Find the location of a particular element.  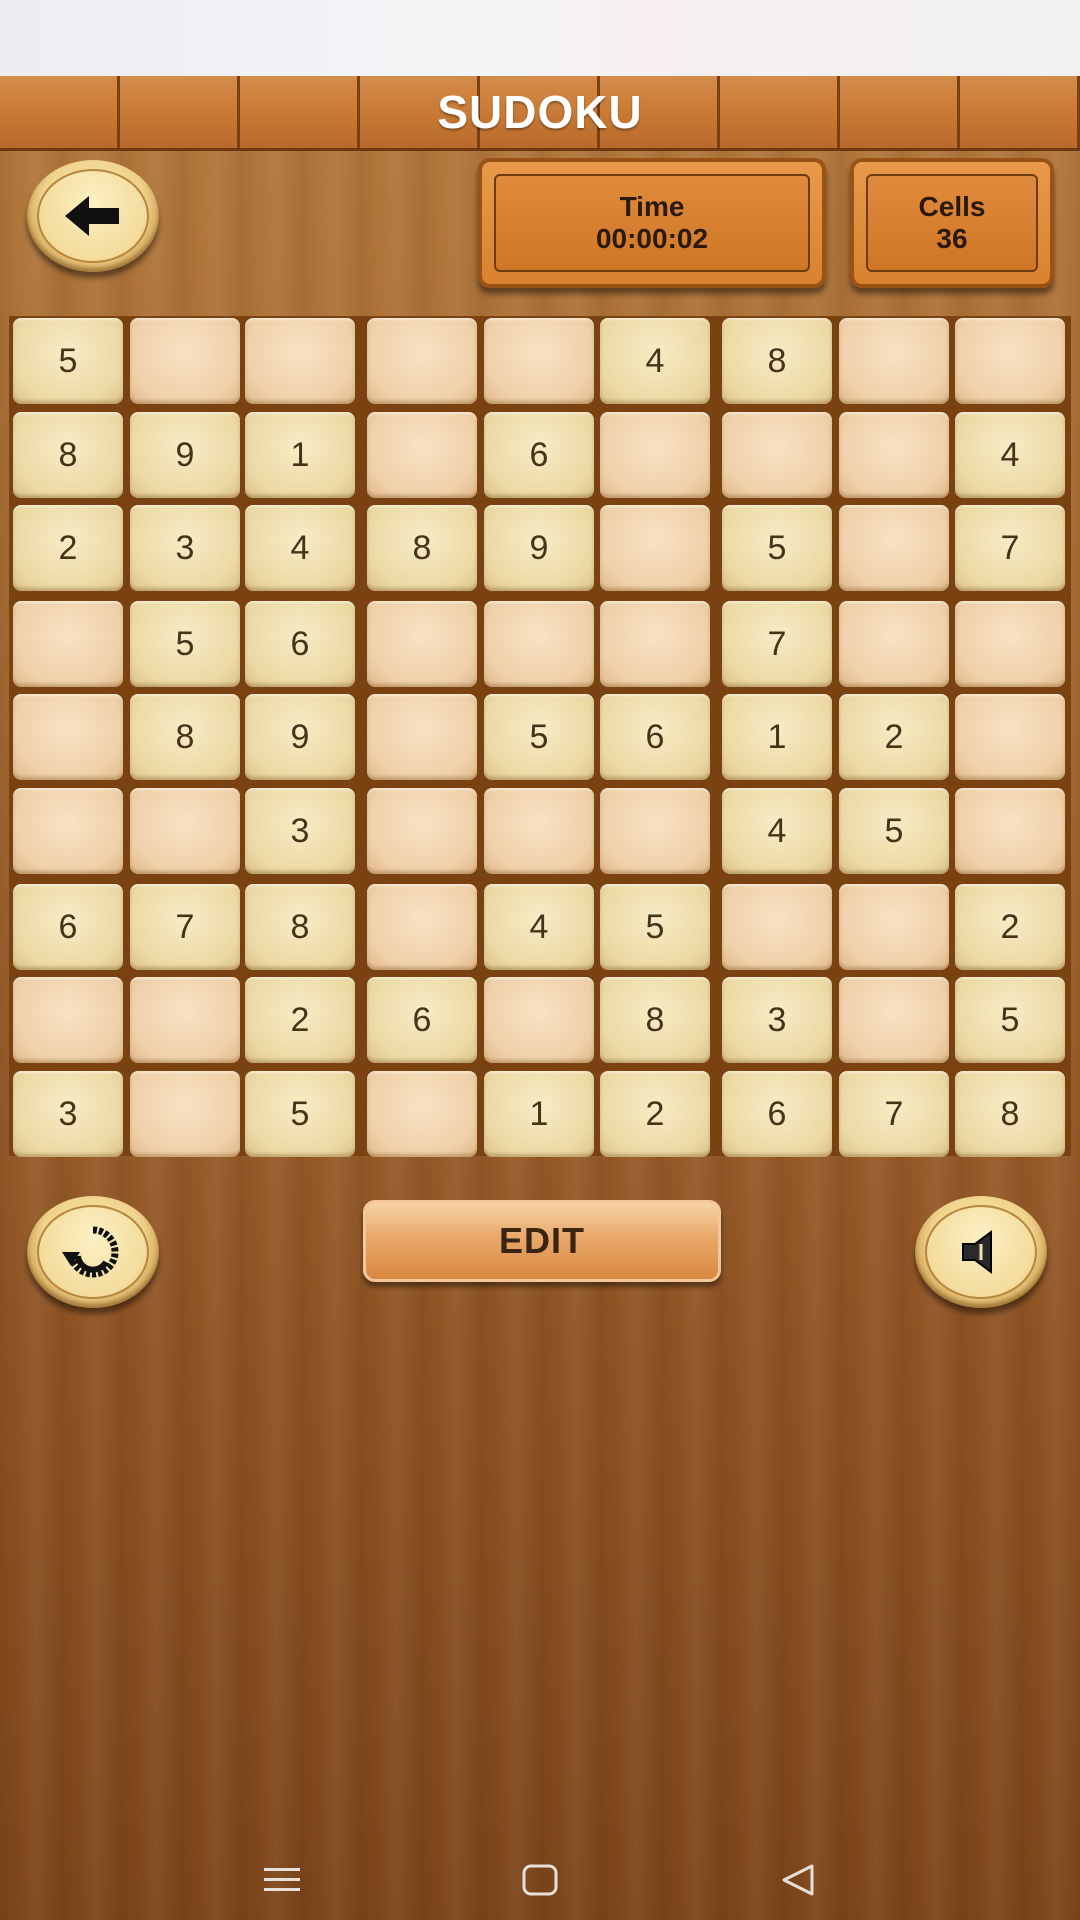

time-value: 00:00:02 is located at coordinates (652, 238).